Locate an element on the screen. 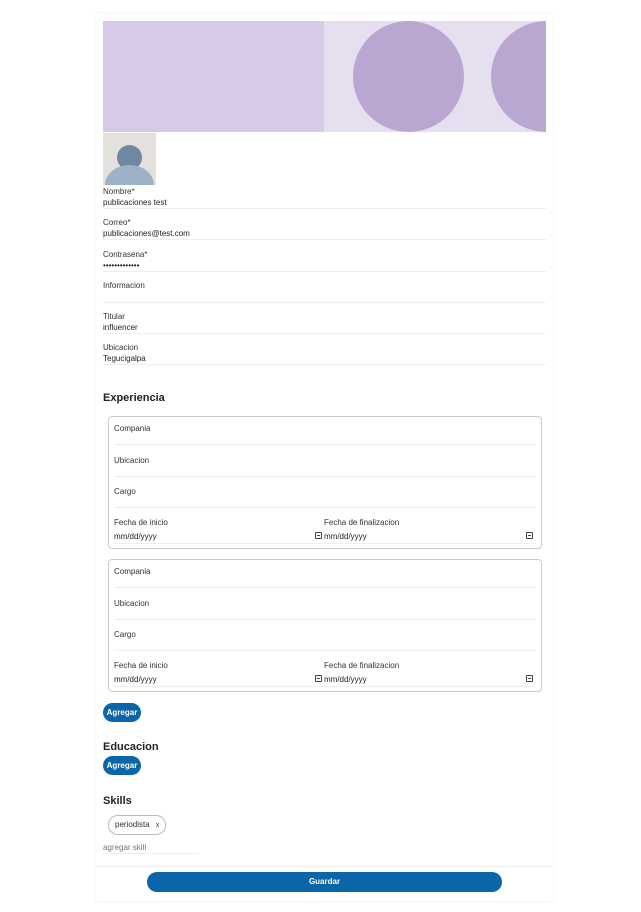 This screenshot has height=912, width=641. email-field: Correo* publicaciones@test.com is located at coordinates (324, 229).